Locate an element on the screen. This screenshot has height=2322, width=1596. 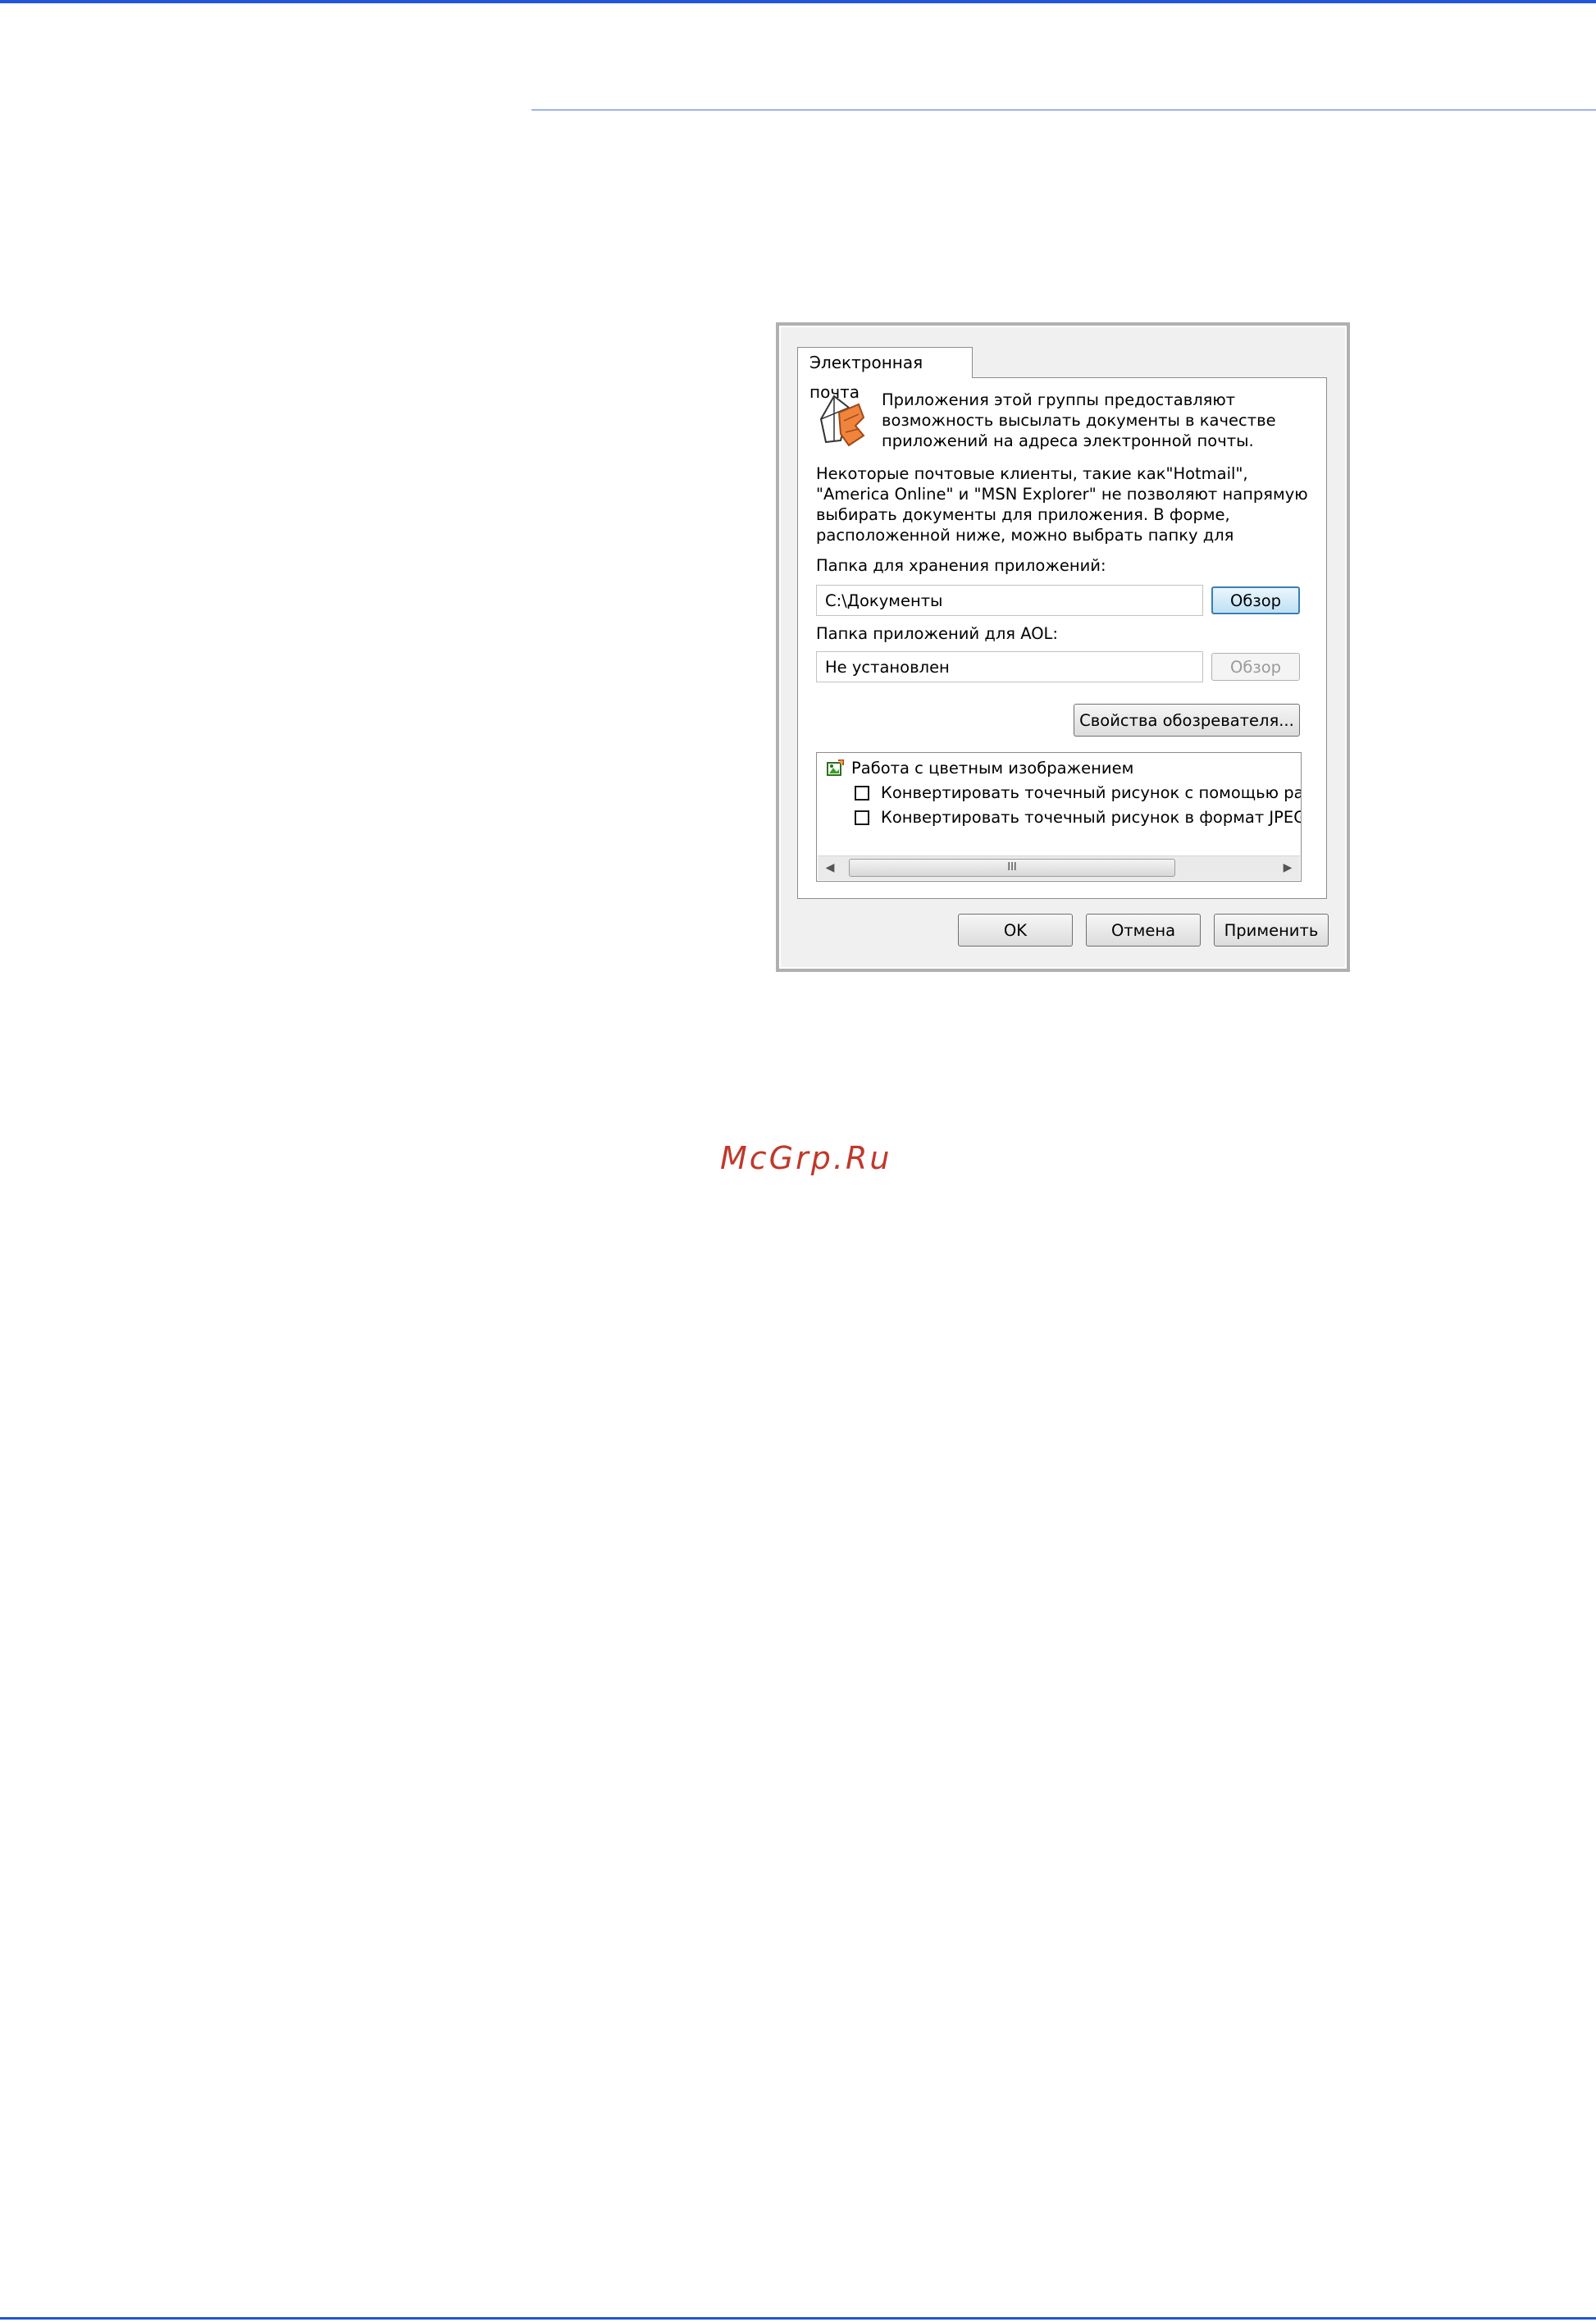
ok-button: OK is located at coordinates (1016, 931).